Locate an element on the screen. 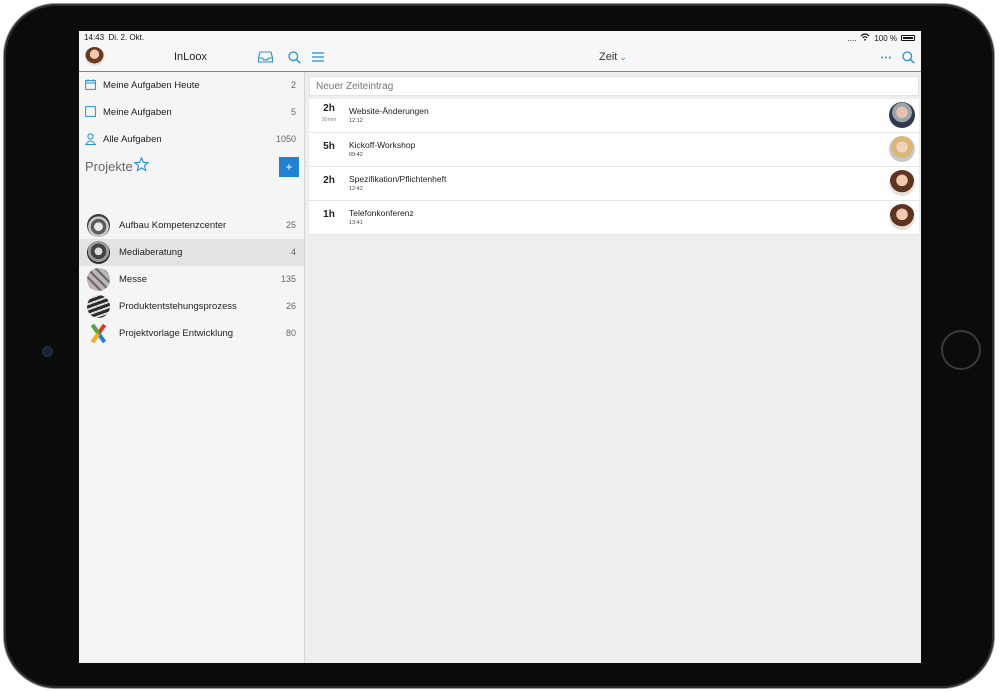  sidebar-item-tasks-today: Meine Aufgaben Heute 2 is located at coordinates (191, 85).